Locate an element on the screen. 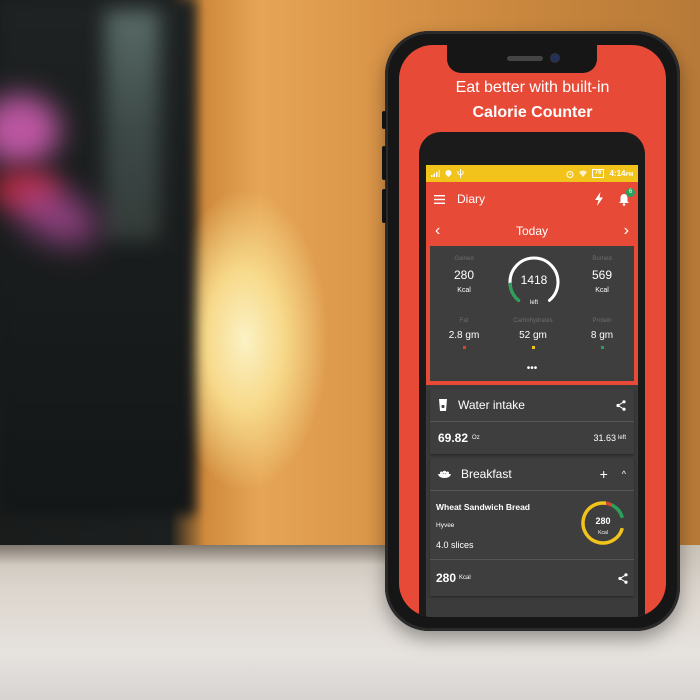 Image resolution: width=700 pixels, height=700 pixels. add-food-button: + is located at coordinates (604, 474).